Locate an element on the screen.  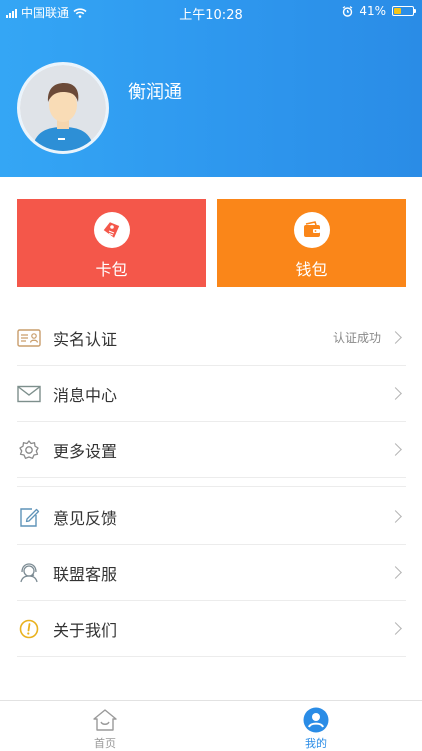
tab-home: 首页 is located at coordinates (105, 729).